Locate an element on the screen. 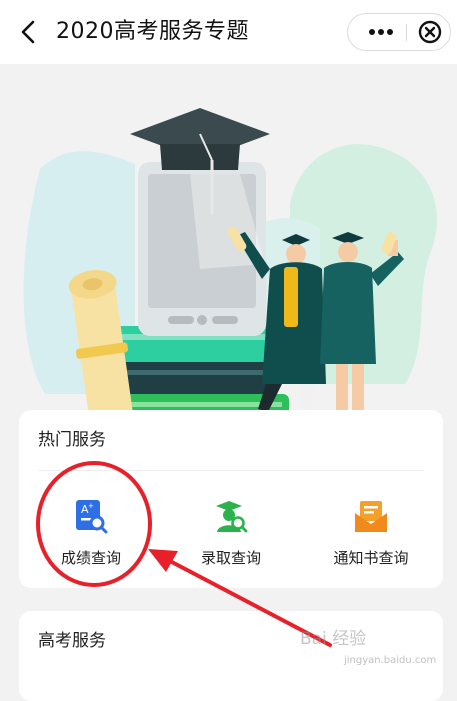 The image size is (457, 701). hot-services-title: 热门服务 is located at coordinates (72, 440).